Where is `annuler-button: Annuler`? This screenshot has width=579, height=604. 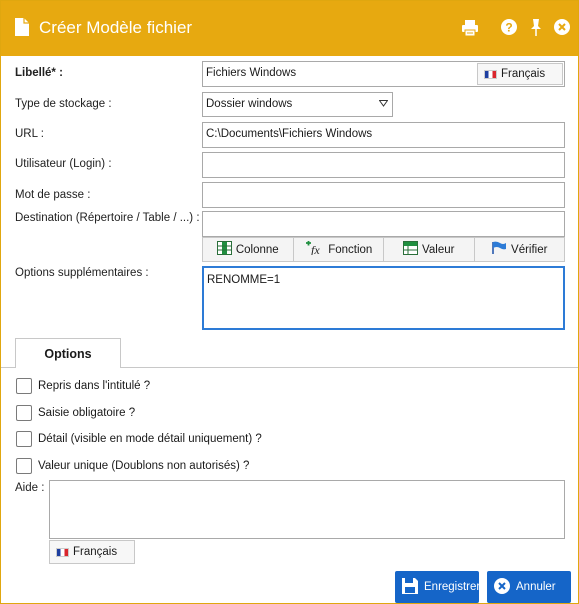 annuler-button: Annuler is located at coordinates (529, 587).